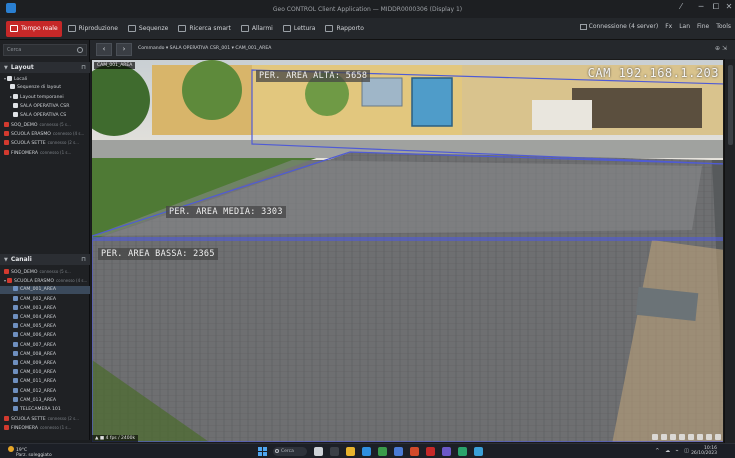  Describe the element at coordinates (45, 354) in the screenshot. I see `tree-item: CAM_008_AREA` at that location.